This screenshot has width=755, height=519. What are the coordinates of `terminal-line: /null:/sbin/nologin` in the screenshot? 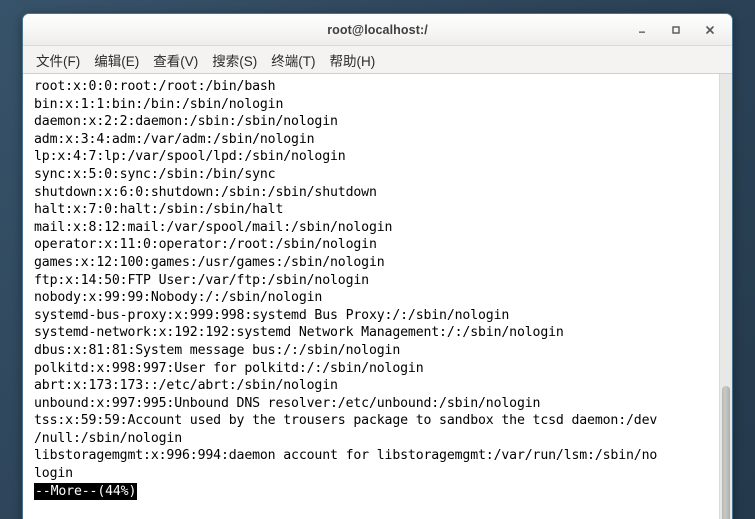 It's located at (108, 438).